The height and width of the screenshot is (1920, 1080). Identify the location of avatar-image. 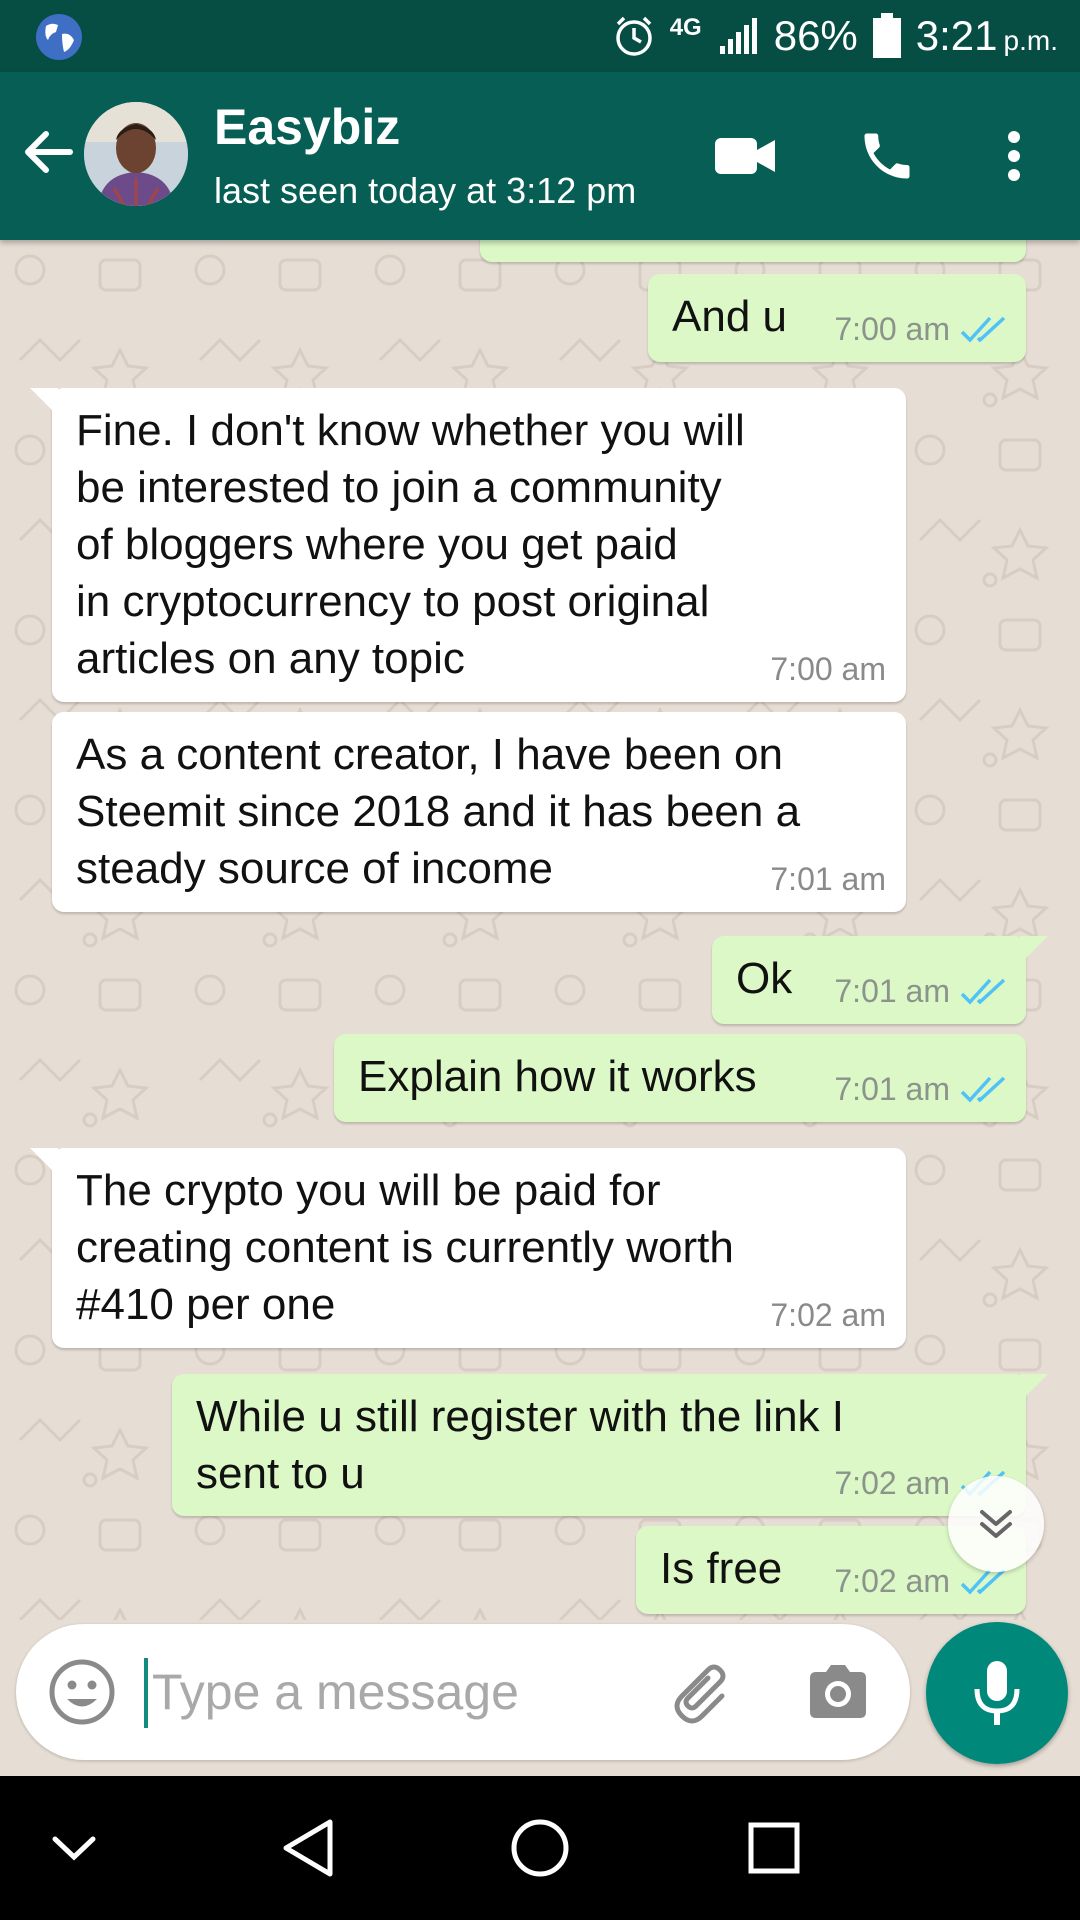
(136, 154).